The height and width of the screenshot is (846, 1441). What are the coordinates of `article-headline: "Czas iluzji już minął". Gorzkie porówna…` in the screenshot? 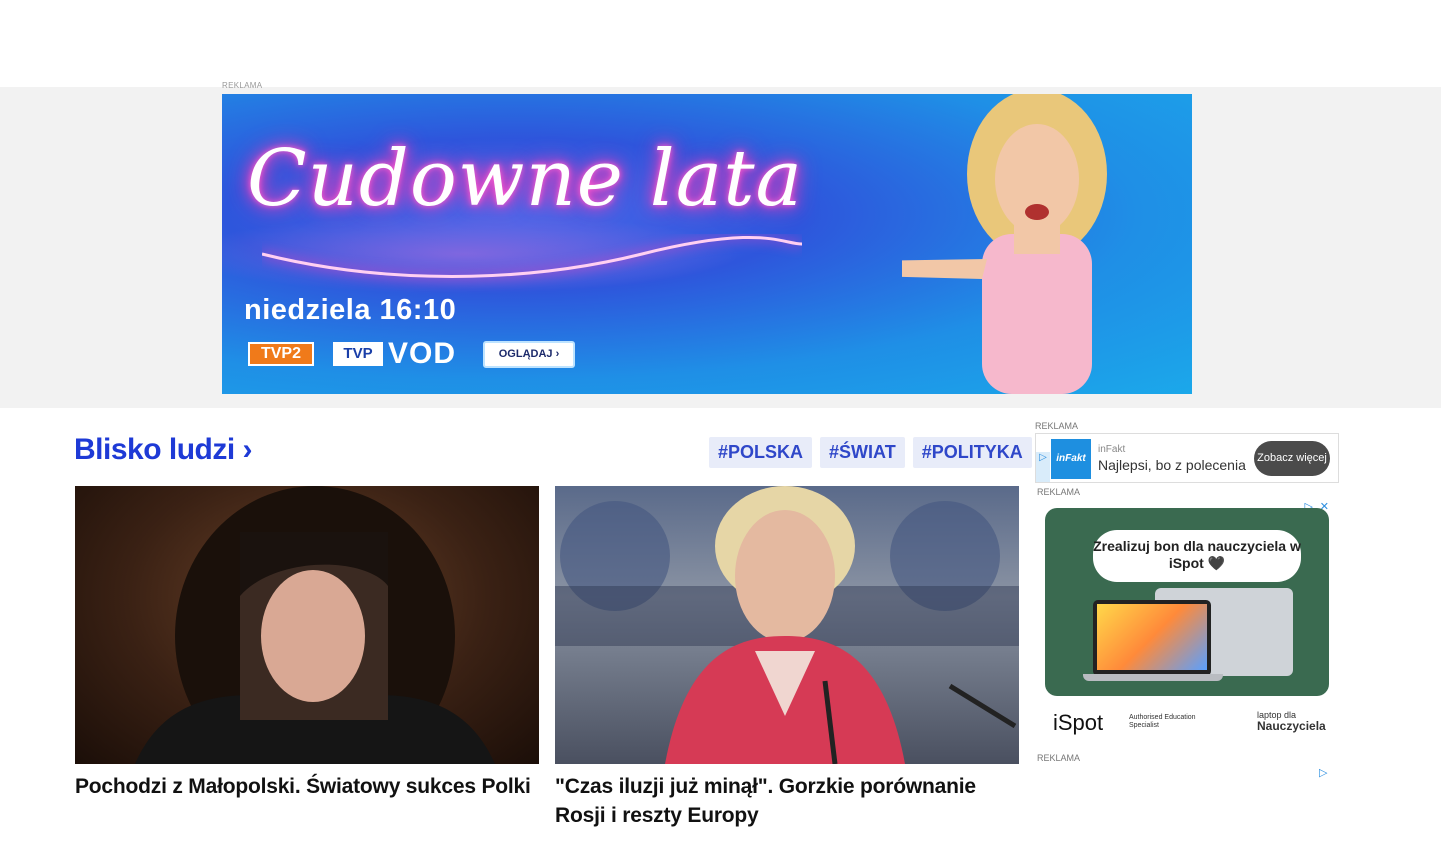 It's located at (787, 801).